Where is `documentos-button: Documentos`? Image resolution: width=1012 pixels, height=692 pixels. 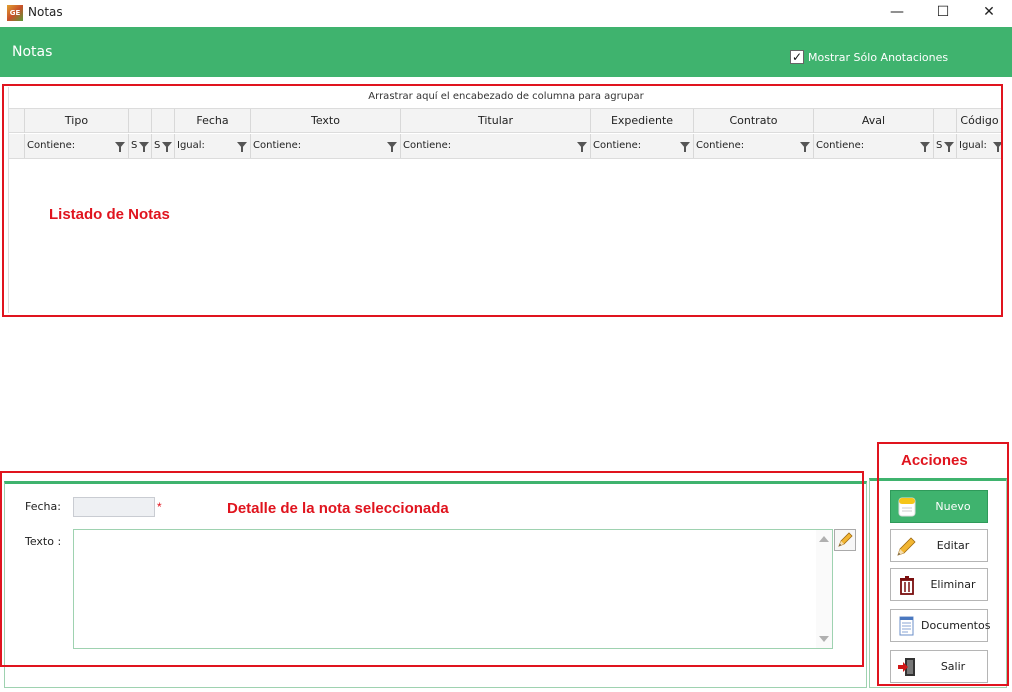 documentos-button: Documentos is located at coordinates (940, 625).